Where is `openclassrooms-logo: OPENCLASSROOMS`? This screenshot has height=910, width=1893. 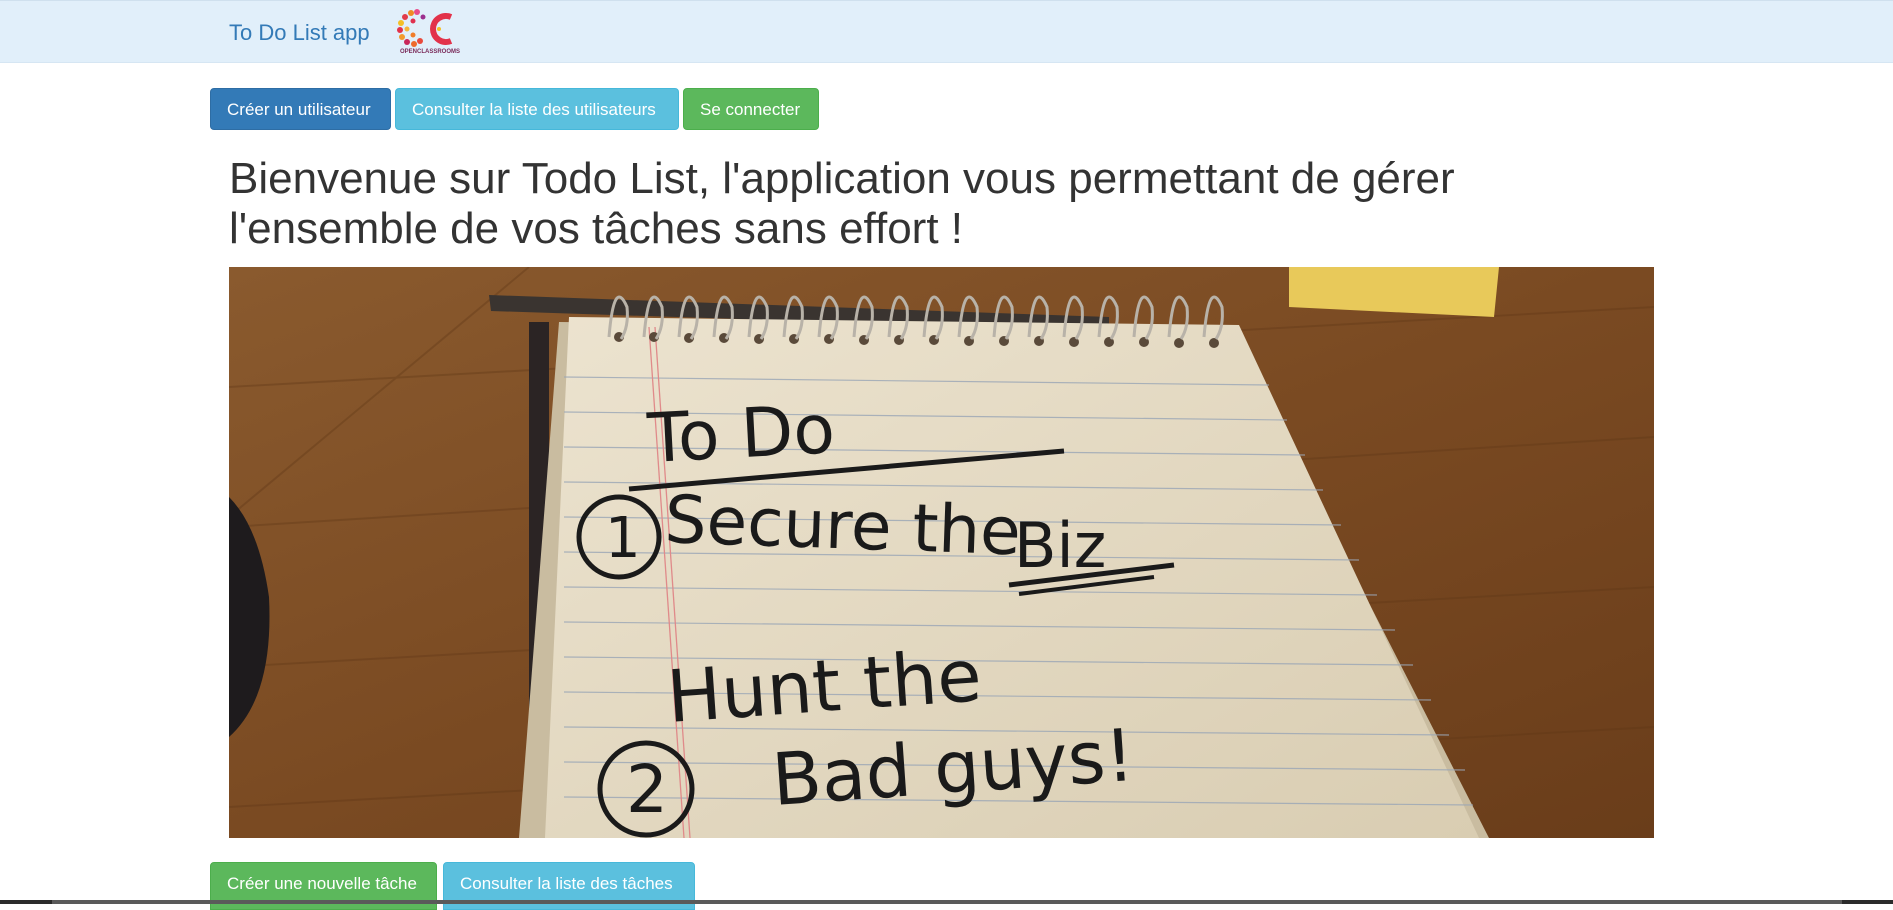 openclassrooms-logo: OPENCLASSROOMS is located at coordinates (430, 30).